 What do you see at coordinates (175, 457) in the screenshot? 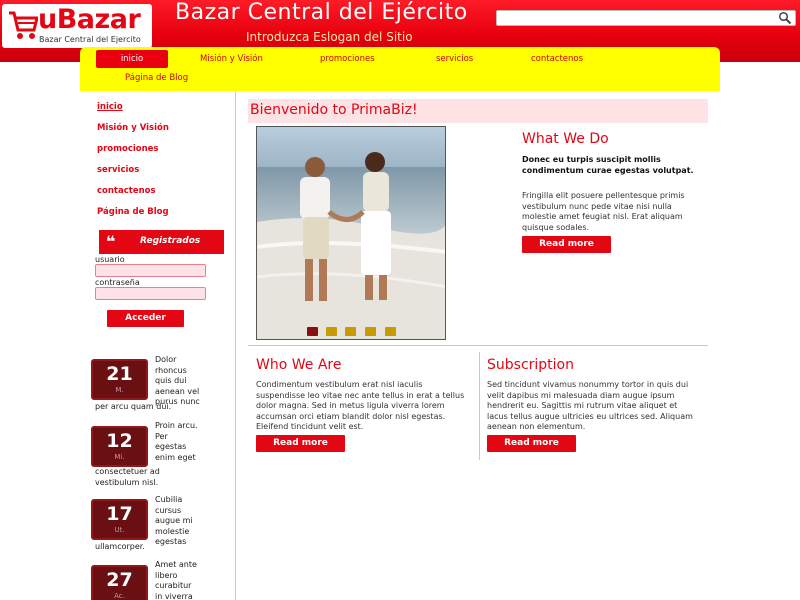
I see `post-line: enim eget` at bounding box center [175, 457].